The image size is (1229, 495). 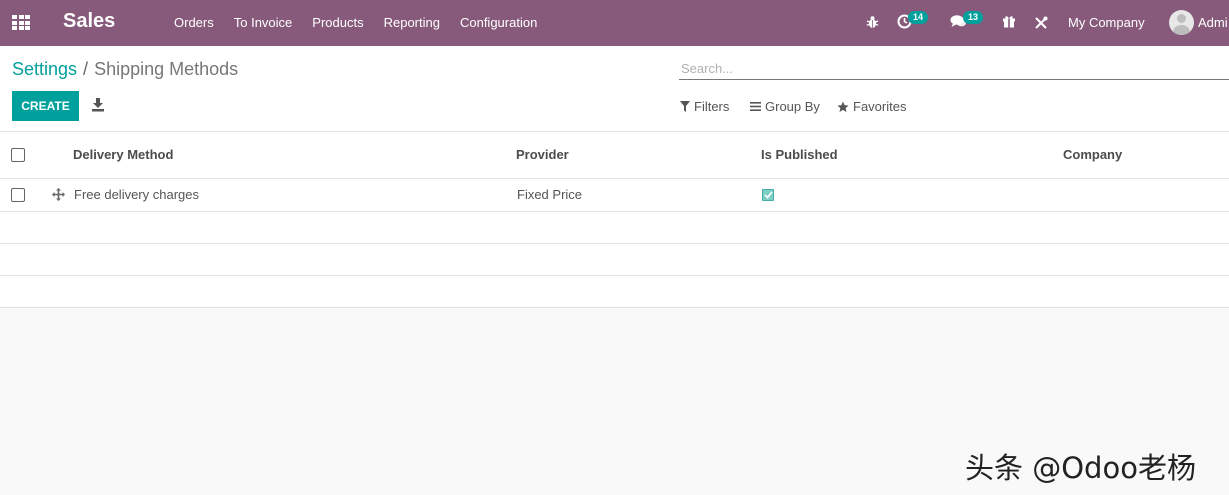 What do you see at coordinates (918, 17) in the screenshot?
I see `activity-count-badge: 14` at bounding box center [918, 17].